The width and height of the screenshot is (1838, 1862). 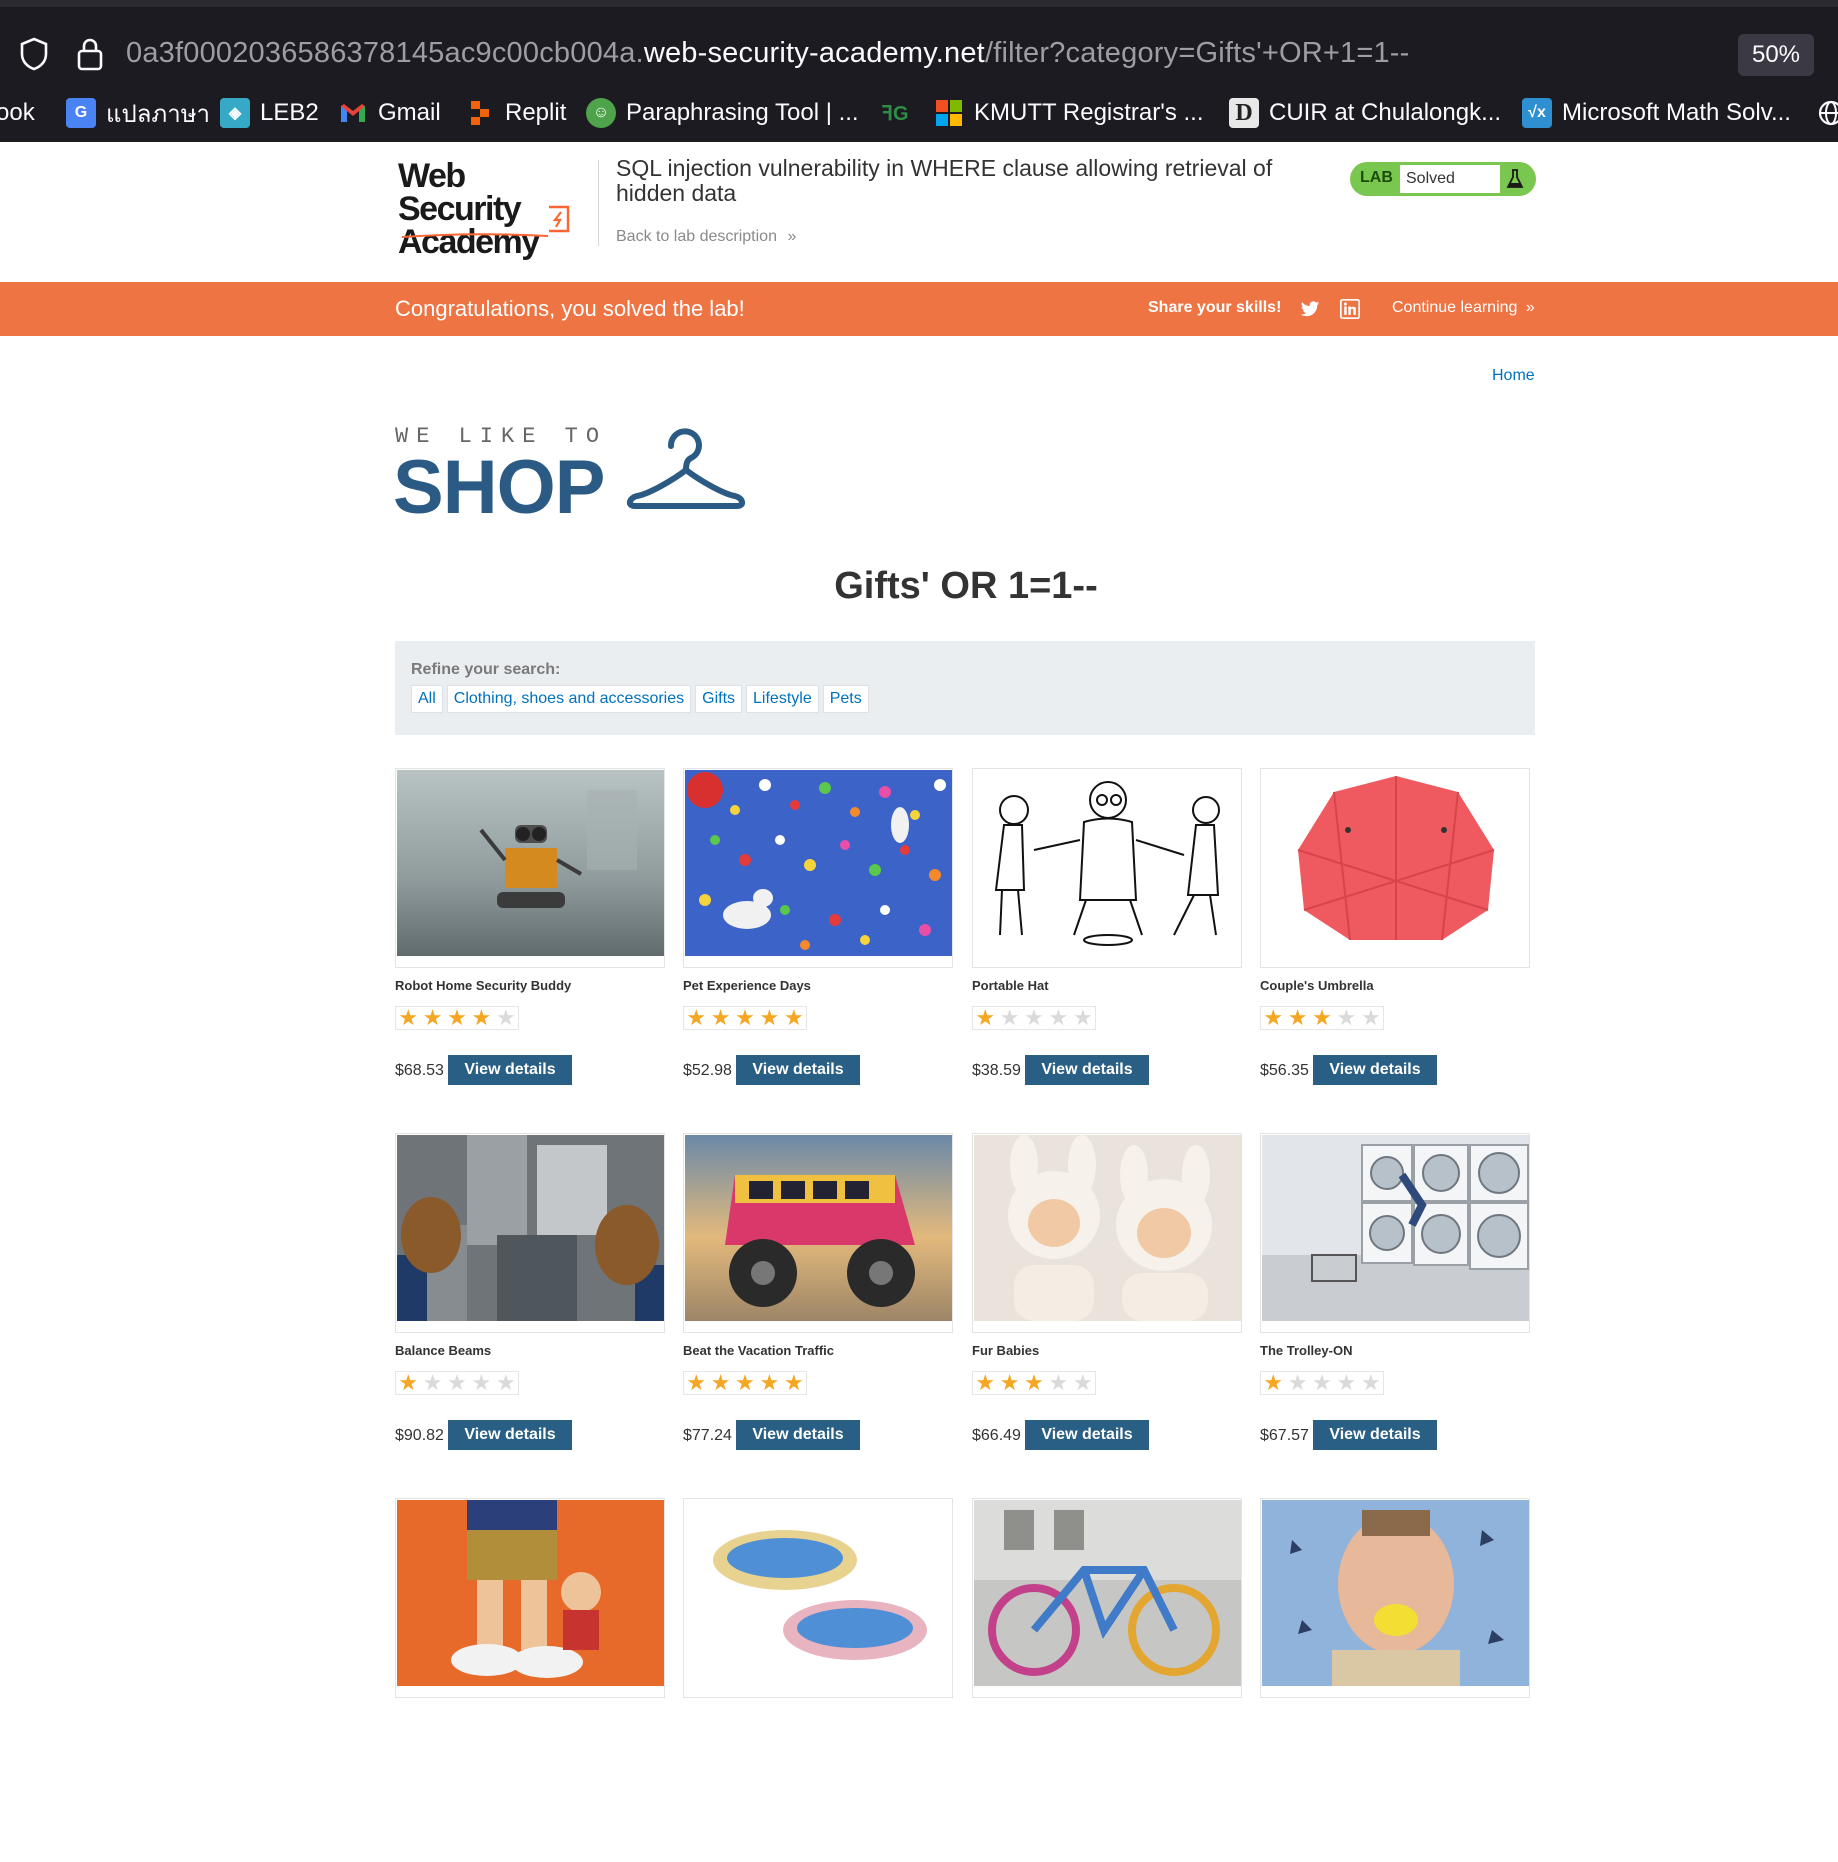 I want to click on shop-logo: WE LIKE TO SHOP, so click(x=574, y=479).